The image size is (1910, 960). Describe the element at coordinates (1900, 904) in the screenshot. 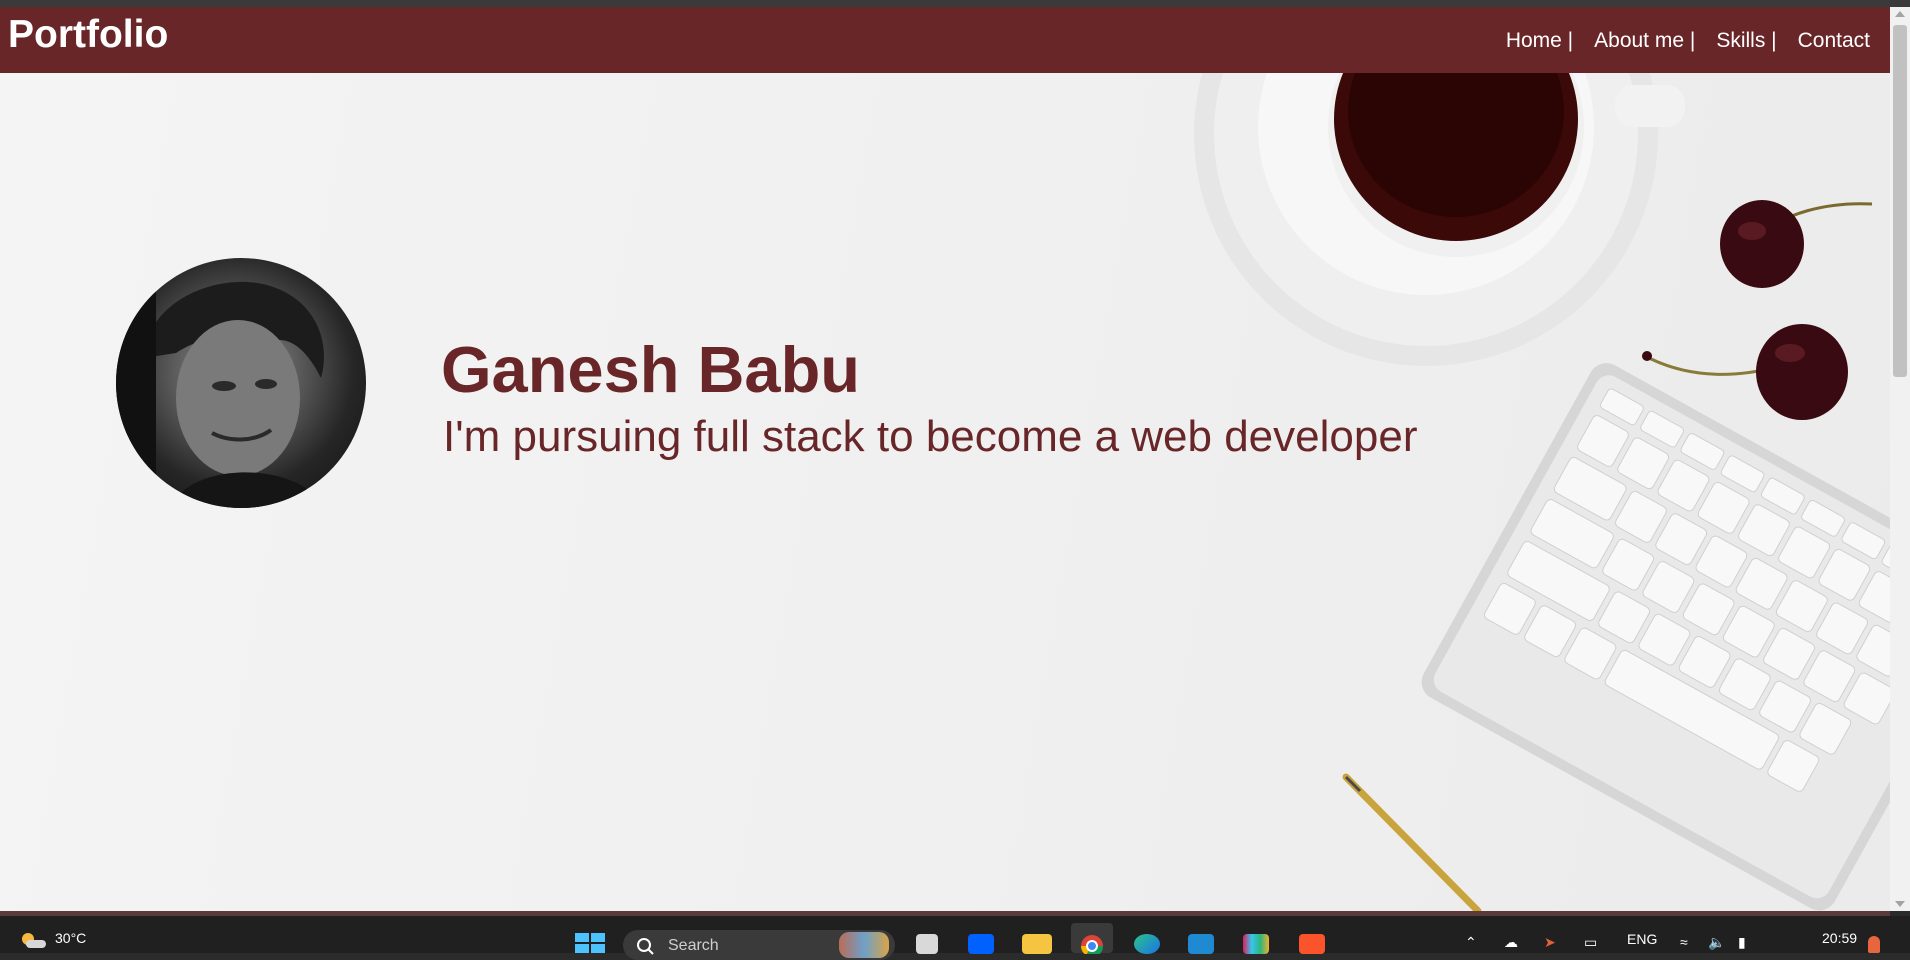

I see `scroll-down-arrow-icon` at that location.